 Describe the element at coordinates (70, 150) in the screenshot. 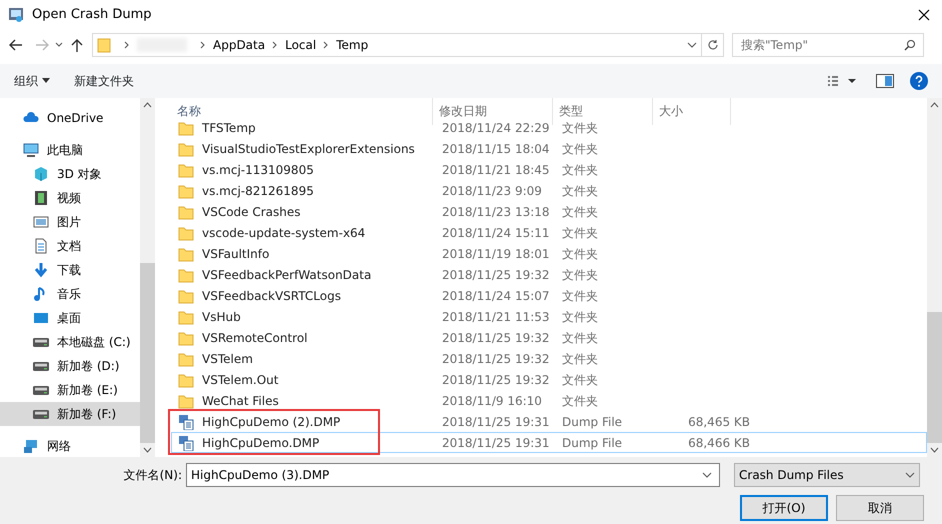

I see `sidebar-item: 此电脑` at that location.